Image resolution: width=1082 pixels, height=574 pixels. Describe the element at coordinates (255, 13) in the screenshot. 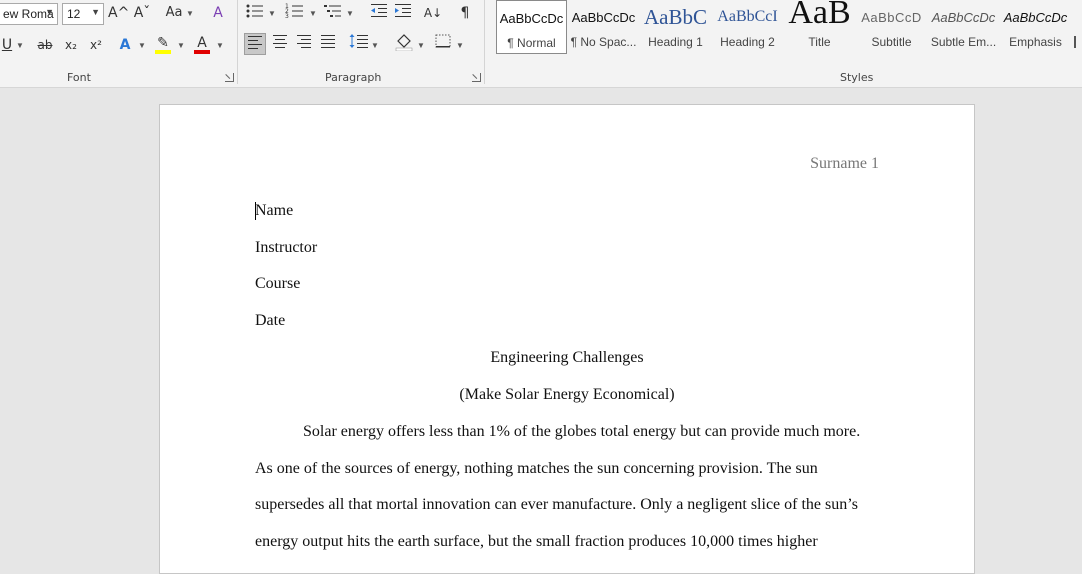

I see `bullets-button` at that location.